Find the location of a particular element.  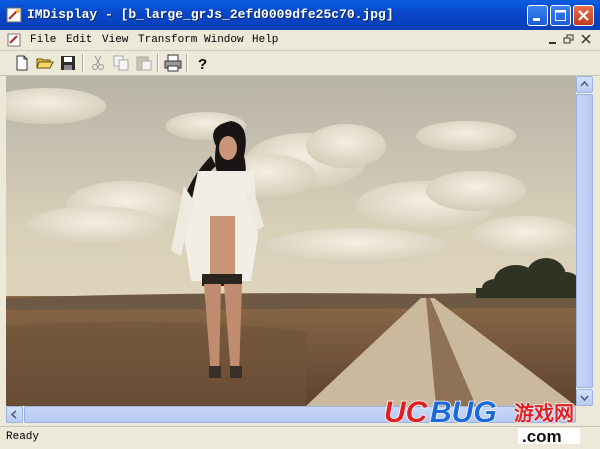

copy-icon is located at coordinates (121, 63).